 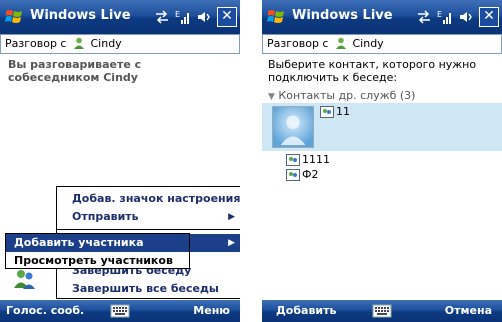 What do you see at coordinates (382, 127) in the screenshot?
I see `contact-row-selected: 11` at bounding box center [382, 127].